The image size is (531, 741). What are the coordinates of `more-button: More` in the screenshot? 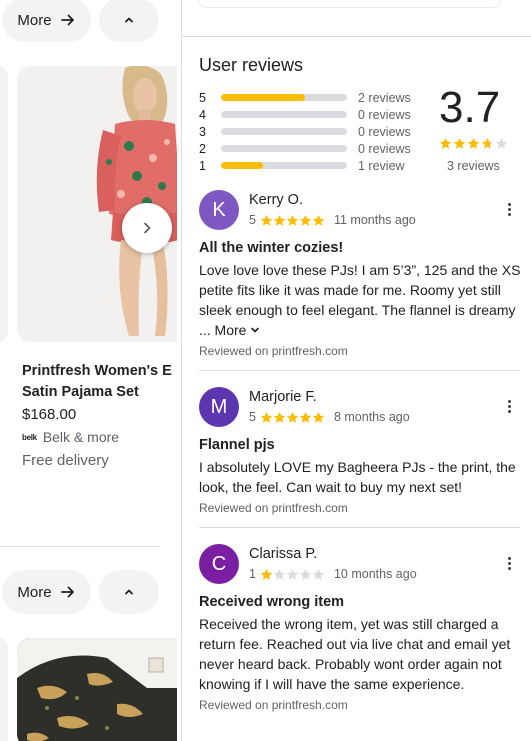 It's located at (46, 21).